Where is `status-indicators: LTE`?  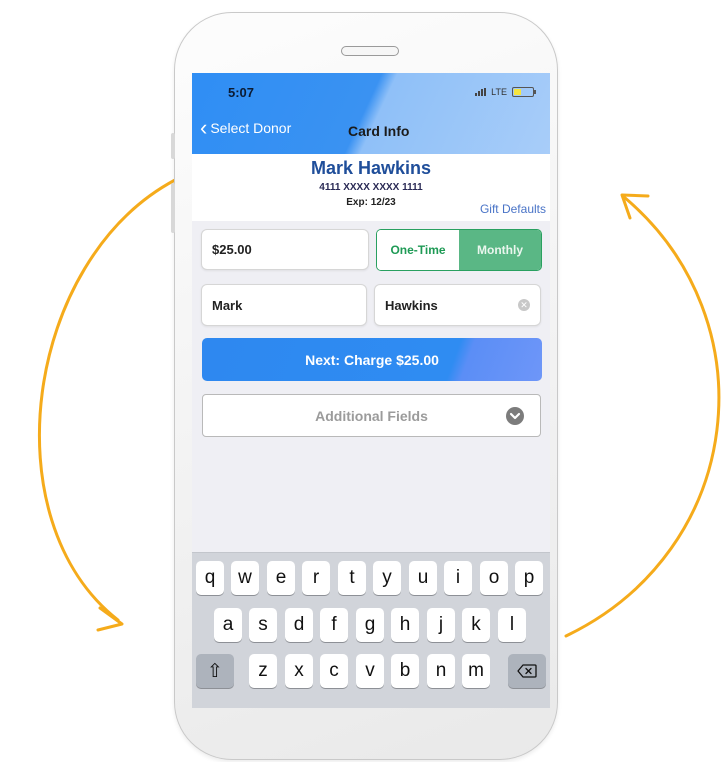 status-indicators: LTE is located at coordinates (505, 92).